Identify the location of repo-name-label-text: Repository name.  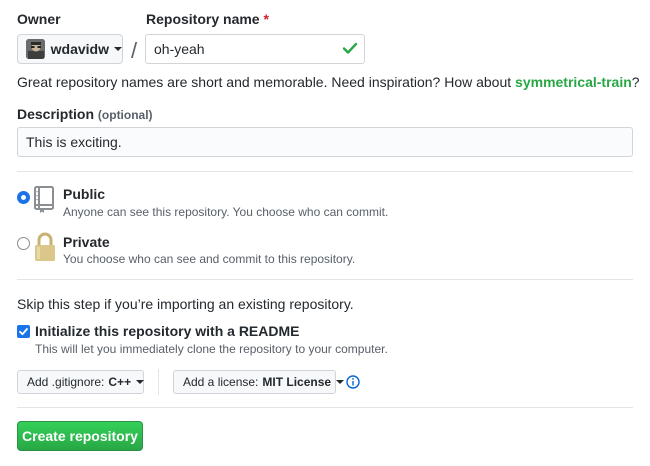
(203, 19).